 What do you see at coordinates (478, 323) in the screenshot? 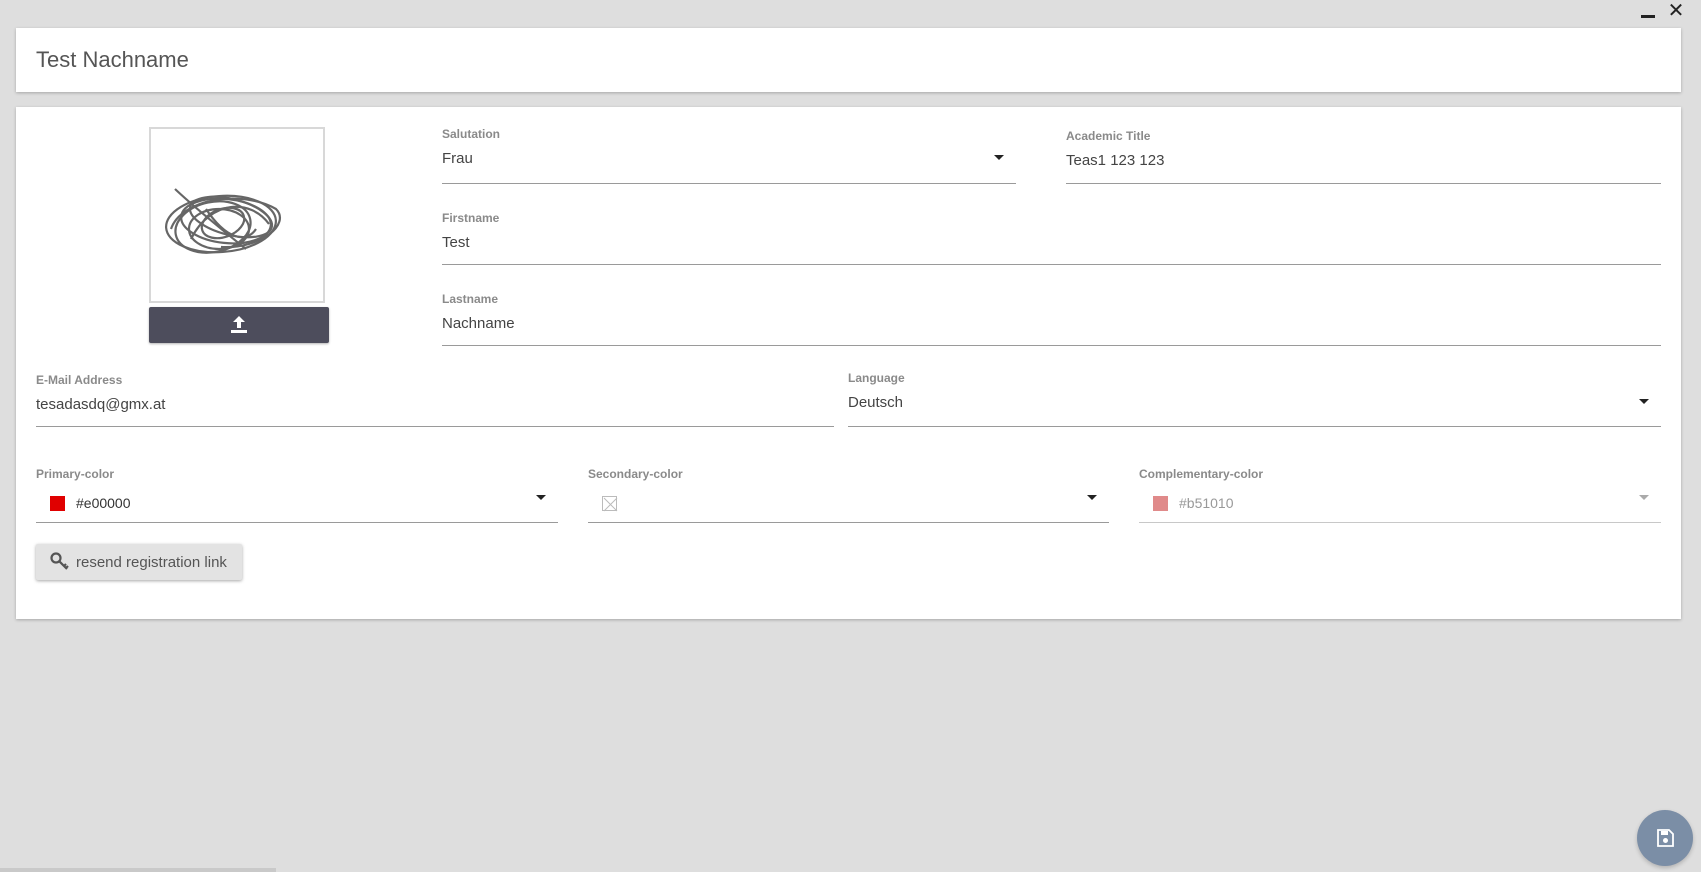
I see `lastname-value: Nachname` at bounding box center [478, 323].